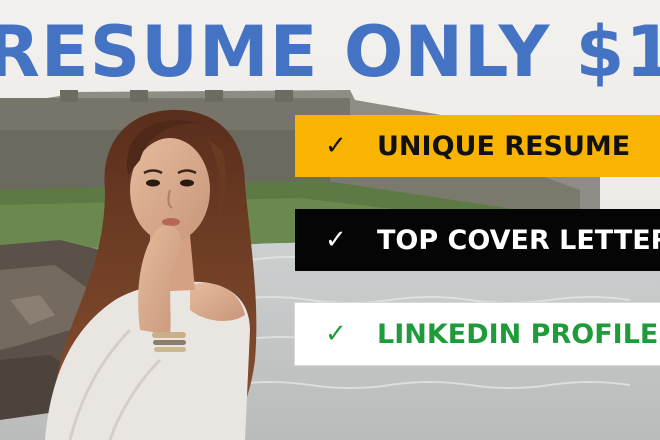 Image resolution: width=660 pixels, height=440 pixels. I want to click on badge-label: LINKEDIN PROFILE, so click(518, 334).